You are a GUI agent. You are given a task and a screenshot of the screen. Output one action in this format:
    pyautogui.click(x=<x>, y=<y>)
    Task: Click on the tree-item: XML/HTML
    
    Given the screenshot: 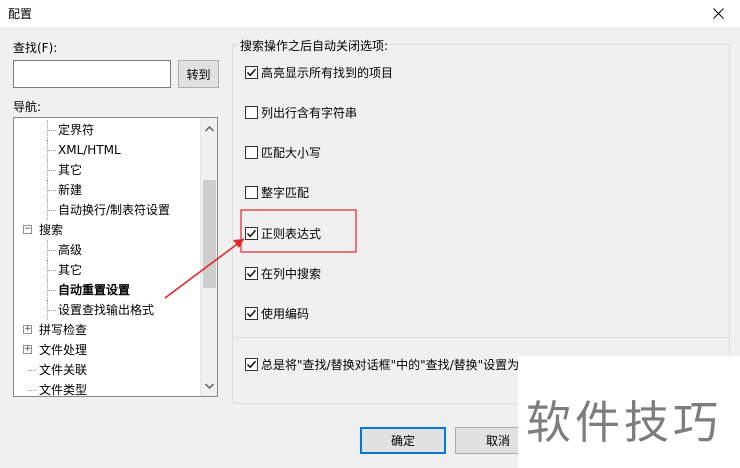 What is the action you would take?
    pyautogui.click(x=89, y=150)
    